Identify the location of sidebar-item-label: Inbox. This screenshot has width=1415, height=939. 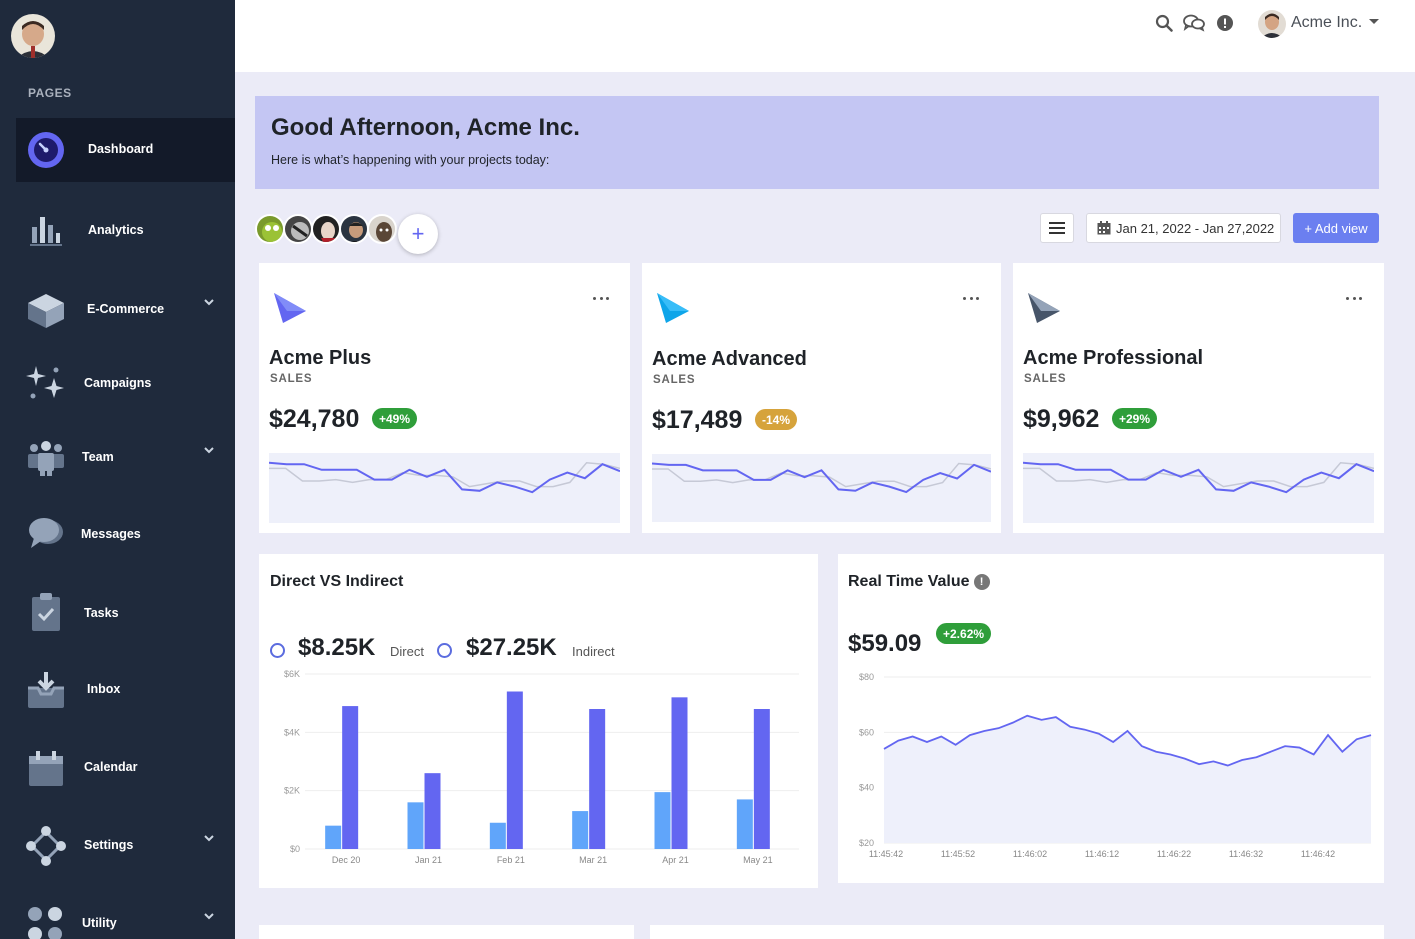
(104, 689).